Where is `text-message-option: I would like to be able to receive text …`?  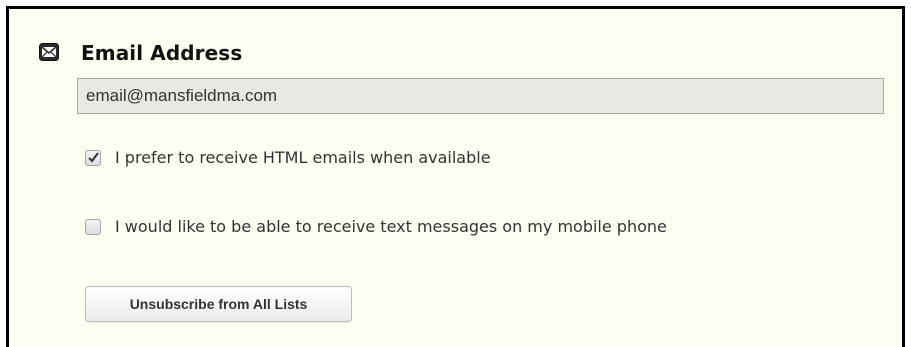
text-message-option: I would like to be able to receive text … is located at coordinates (376, 226).